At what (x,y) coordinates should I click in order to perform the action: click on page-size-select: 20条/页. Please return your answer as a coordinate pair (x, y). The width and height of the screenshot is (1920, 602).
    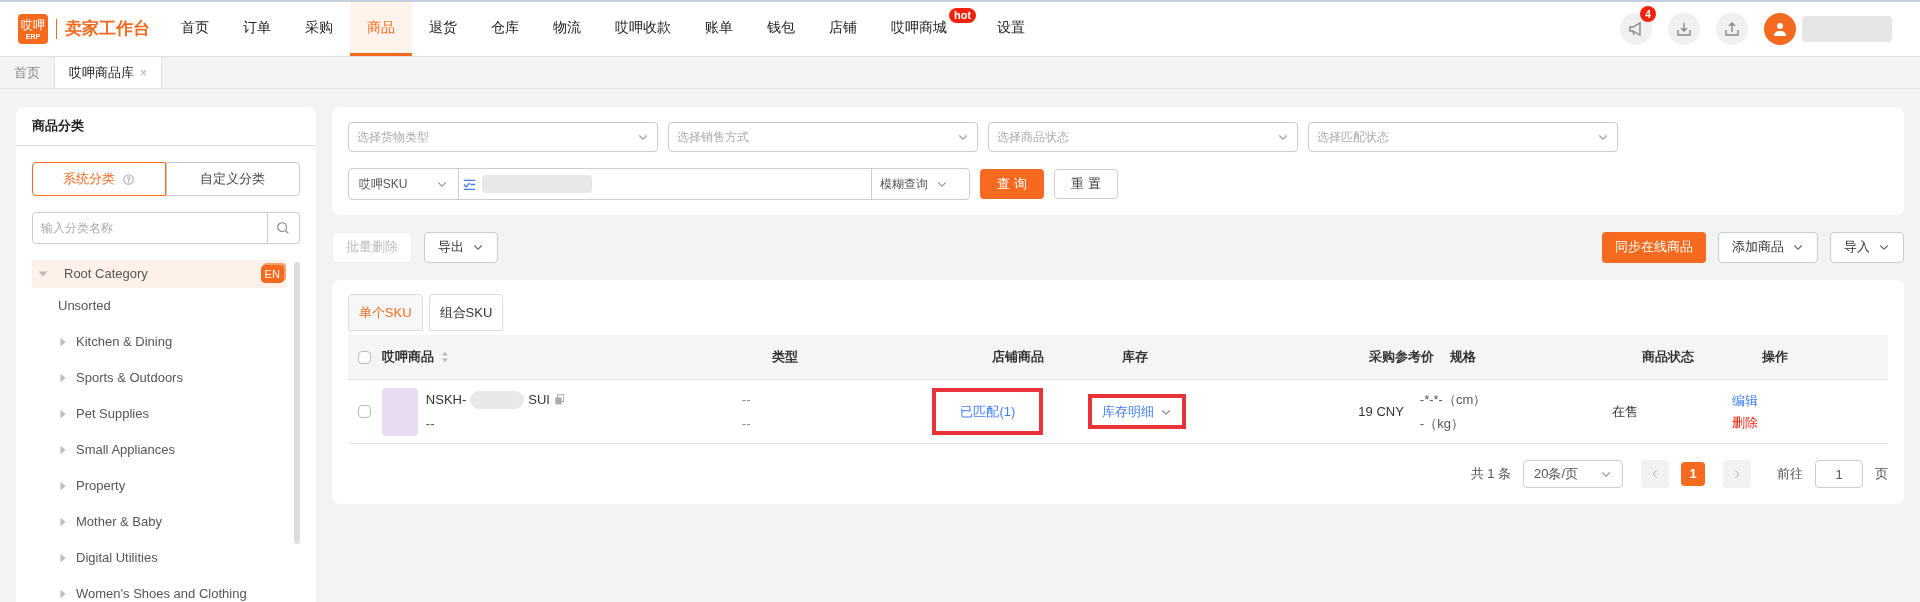
    Looking at the image, I should click on (1573, 474).